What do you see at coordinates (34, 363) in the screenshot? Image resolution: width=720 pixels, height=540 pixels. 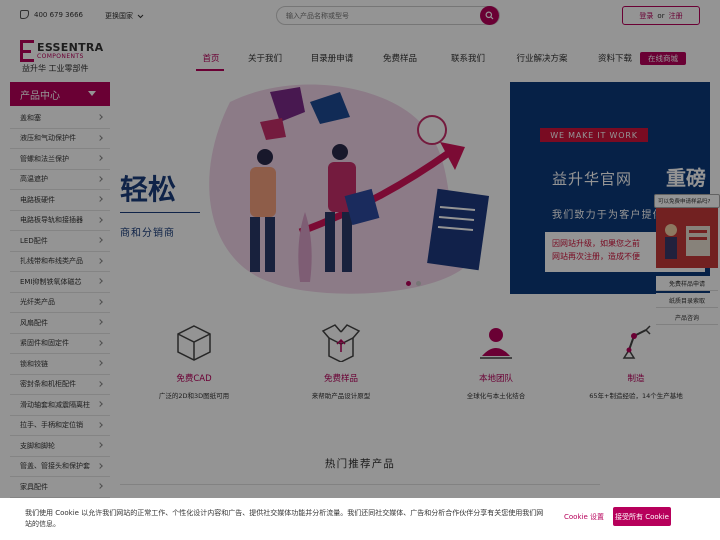 I see `sidebar-item-label: 锁和铰链` at bounding box center [34, 363].